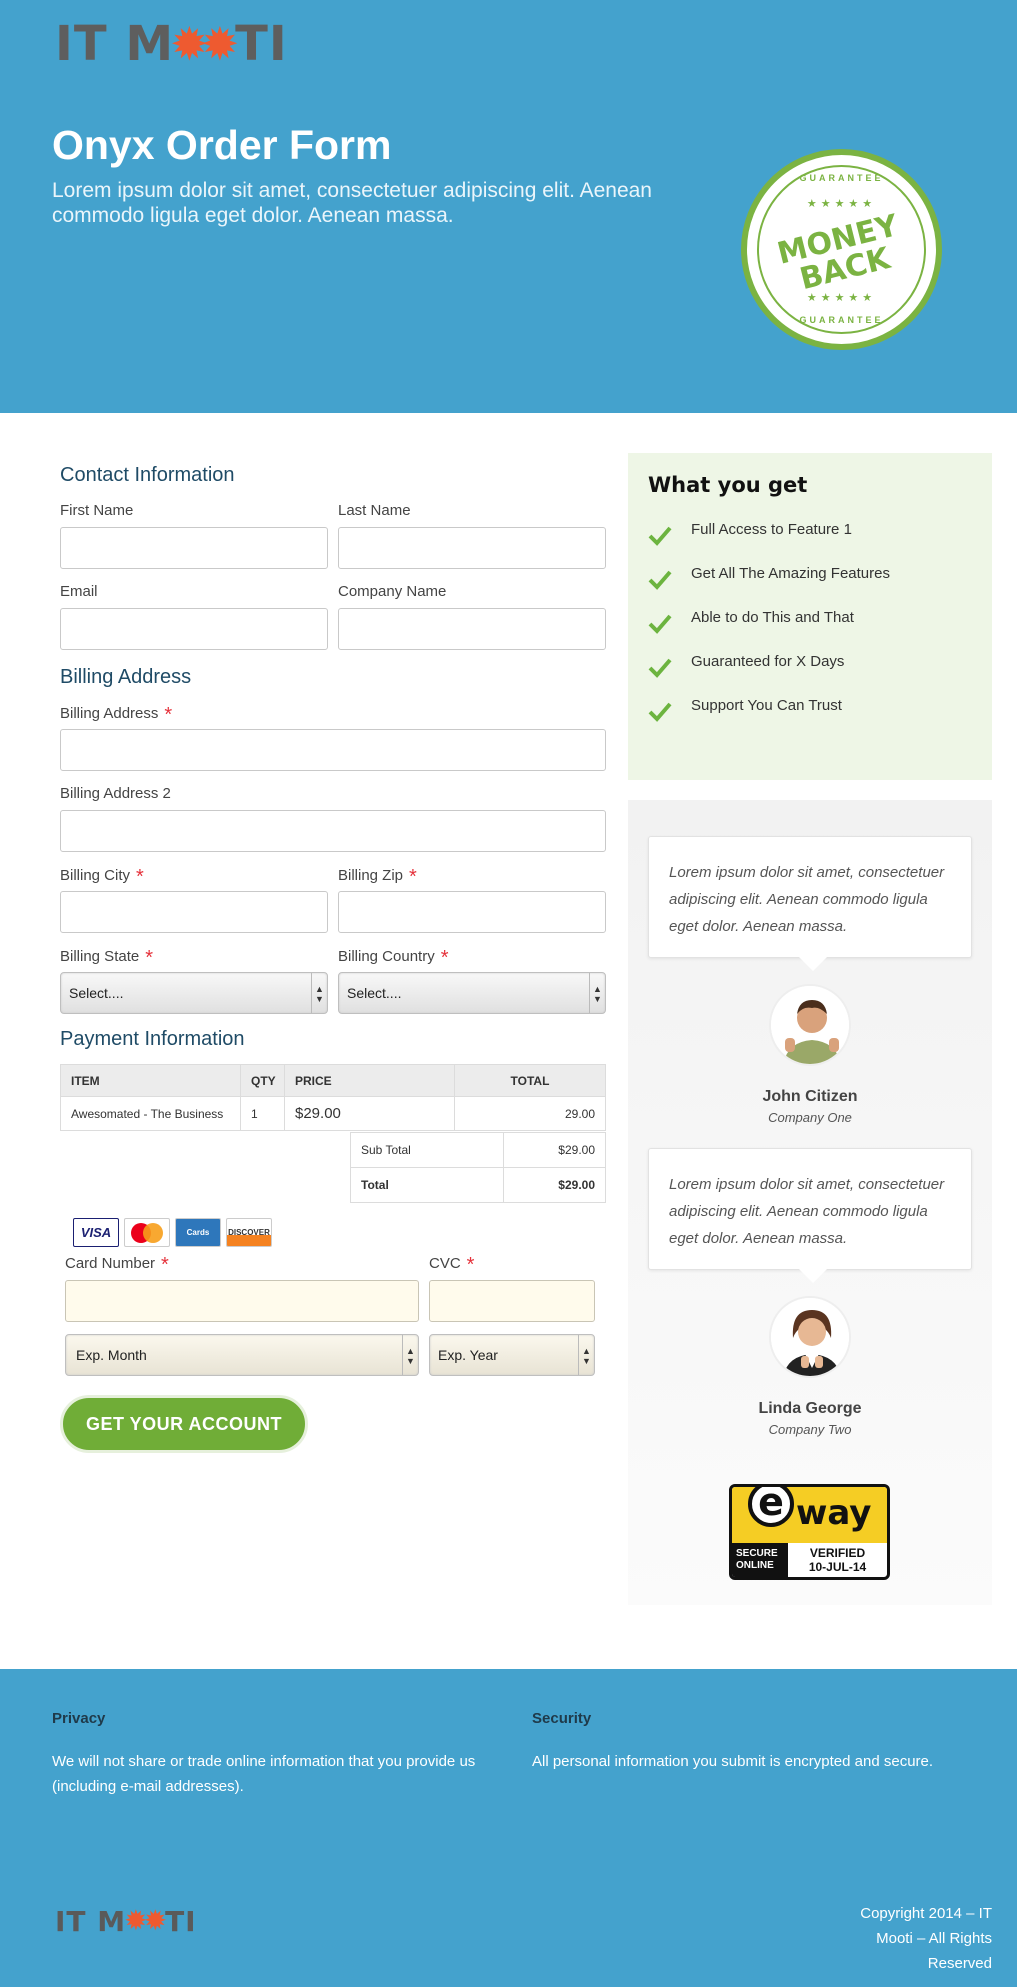 Image resolution: width=1017 pixels, height=1987 pixels. I want to click on order-totals-table: Sub Total $29.00 Total $29.00, so click(478, 1167).